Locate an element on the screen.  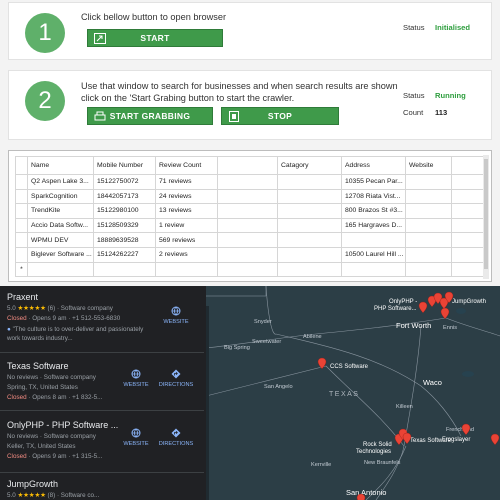
table-cell: 24 reviews is located at coordinates (186, 196).